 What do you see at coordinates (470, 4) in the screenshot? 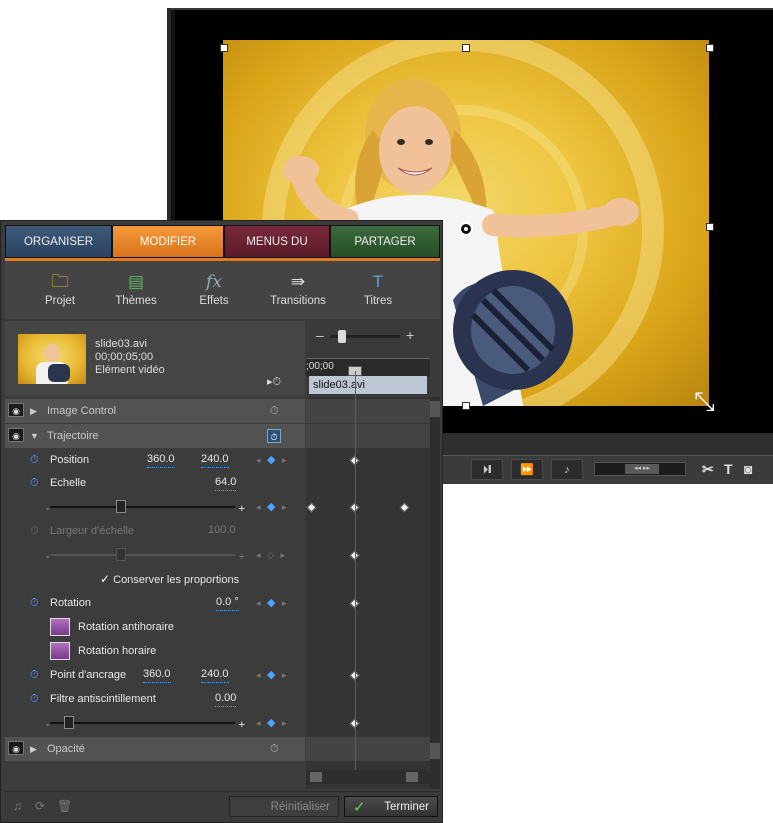
I see `monitor-top-edge` at bounding box center [470, 4].